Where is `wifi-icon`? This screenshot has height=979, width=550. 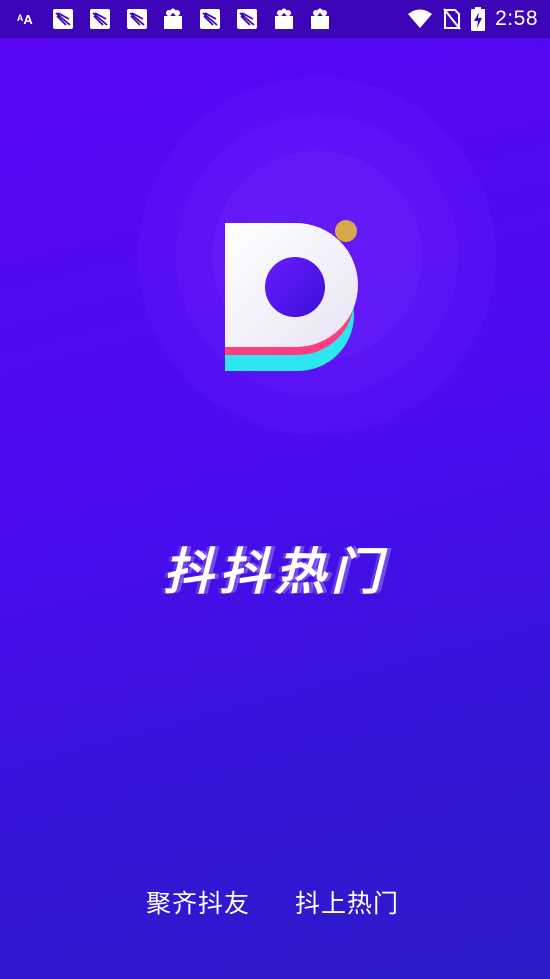 wifi-icon is located at coordinates (420, 18).